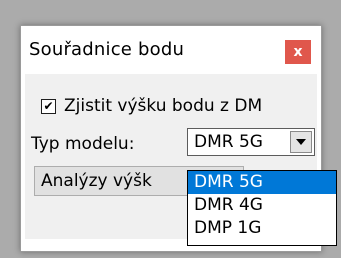 The width and height of the screenshot is (341, 258). What do you see at coordinates (262, 228) in the screenshot?
I see `dropdown-option-dmp-1g: DMP 1G` at bounding box center [262, 228].